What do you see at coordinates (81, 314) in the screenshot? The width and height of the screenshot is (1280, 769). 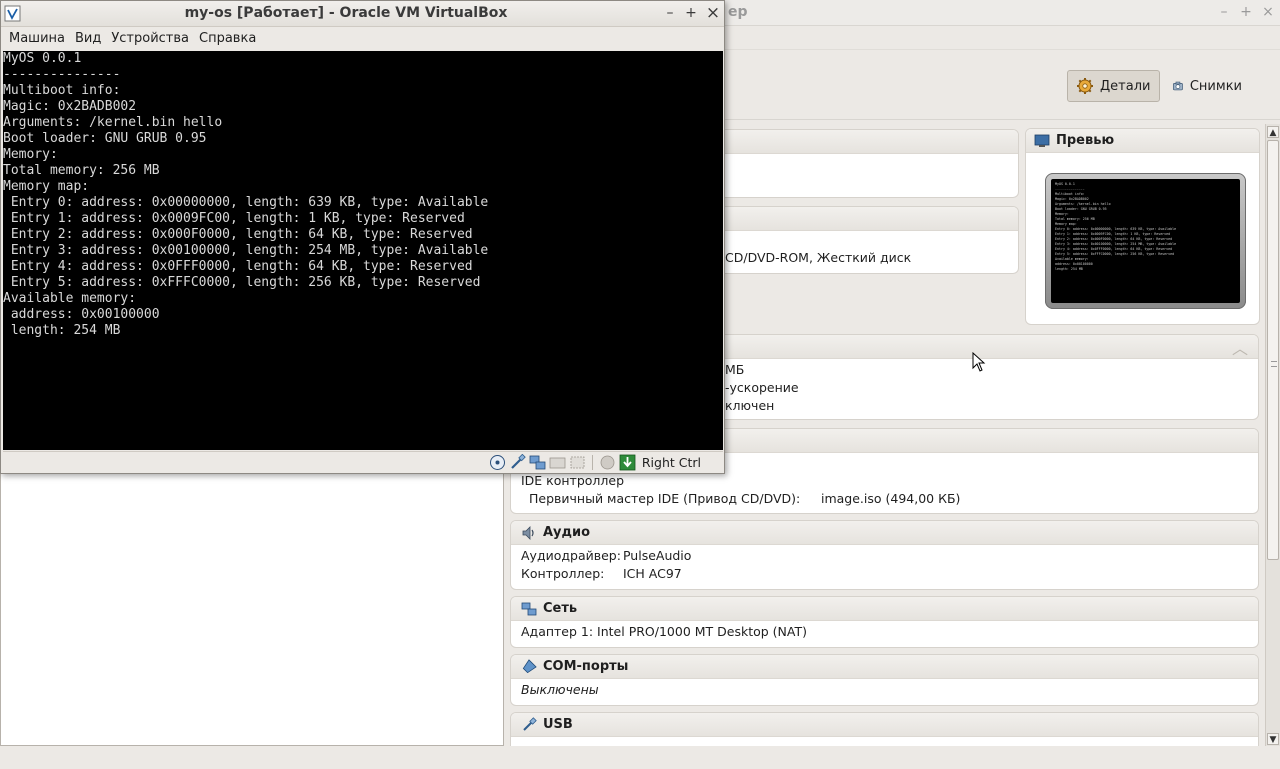 I see `console-line: address: 0x00100000` at bounding box center [81, 314].